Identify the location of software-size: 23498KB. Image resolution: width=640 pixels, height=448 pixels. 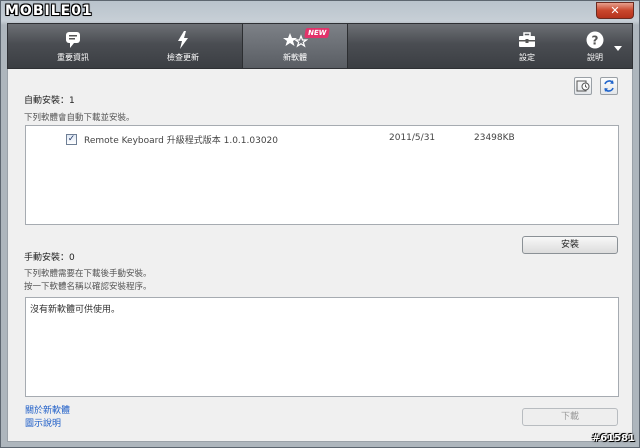
(494, 138).